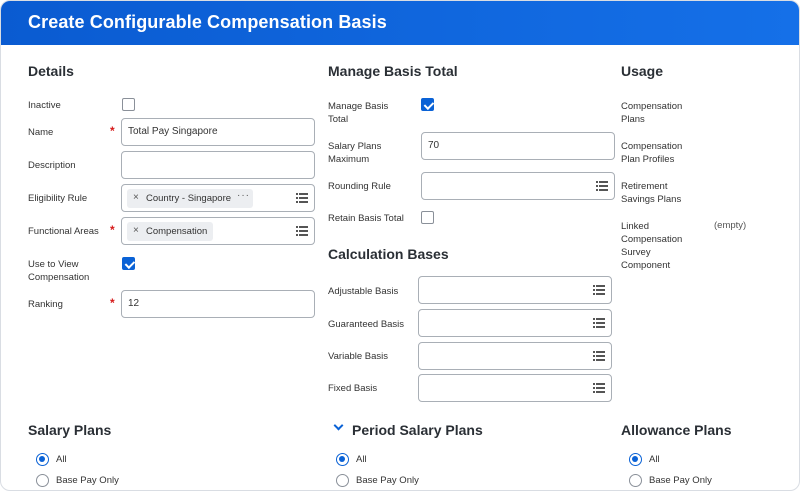 This screenshot has height=491, width=800. Describe the element at coordinates (393, 71) in the screenshot. I see `manage-basis-total-title: Manage Basis Total` at that location.